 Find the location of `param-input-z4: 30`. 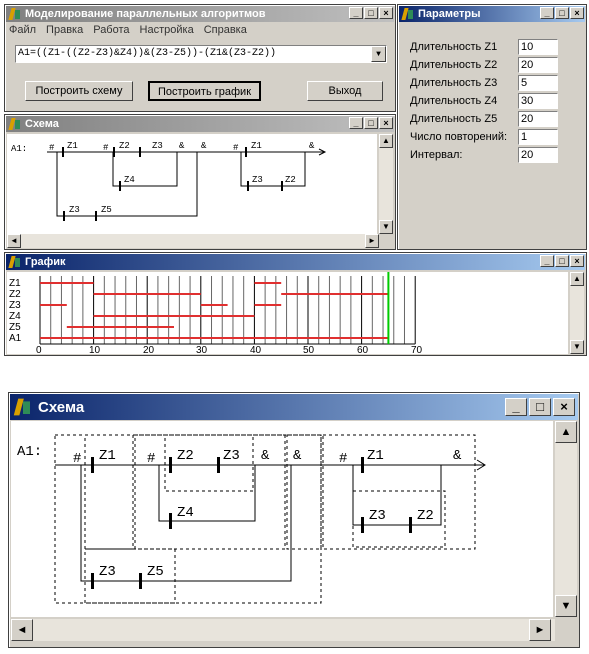

param-input-z4: 30 is located at coordinates (538, 101).